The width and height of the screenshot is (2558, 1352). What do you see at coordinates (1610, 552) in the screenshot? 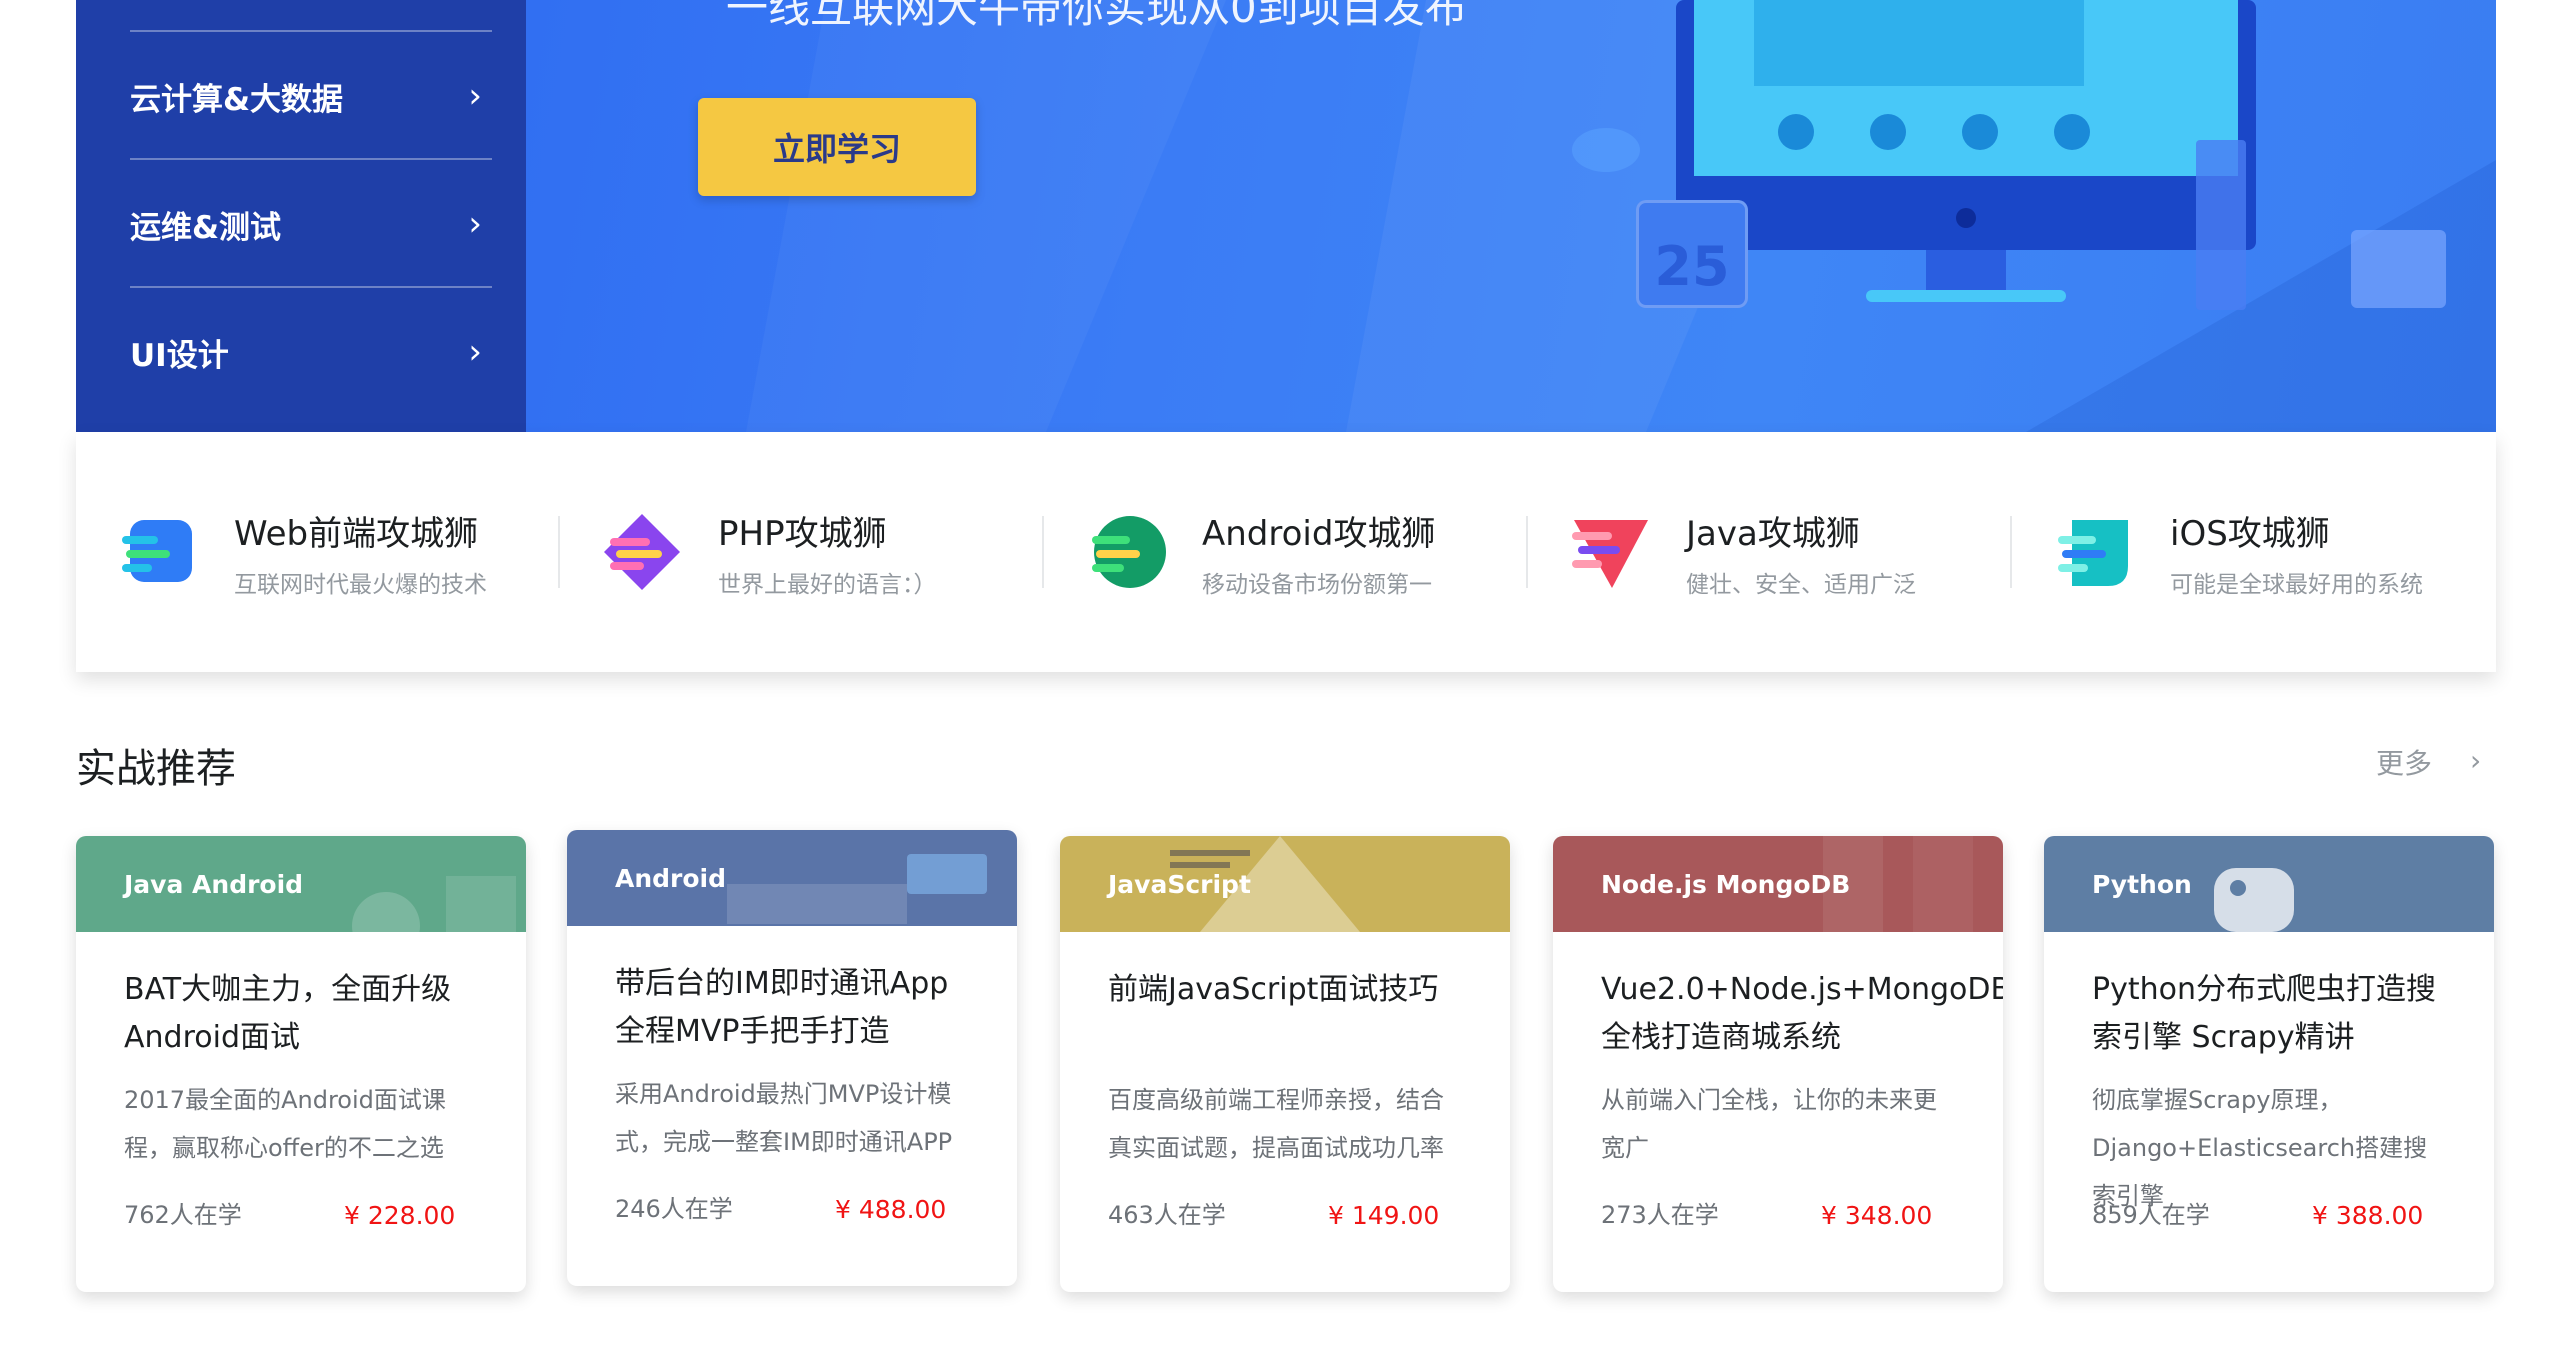
I see `java-track-icon` at bounding box center [1610, 552].